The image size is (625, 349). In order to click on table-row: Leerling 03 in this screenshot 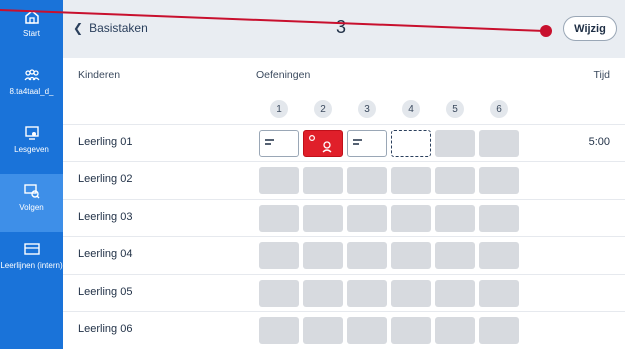, I will do `click(344, 217)`.